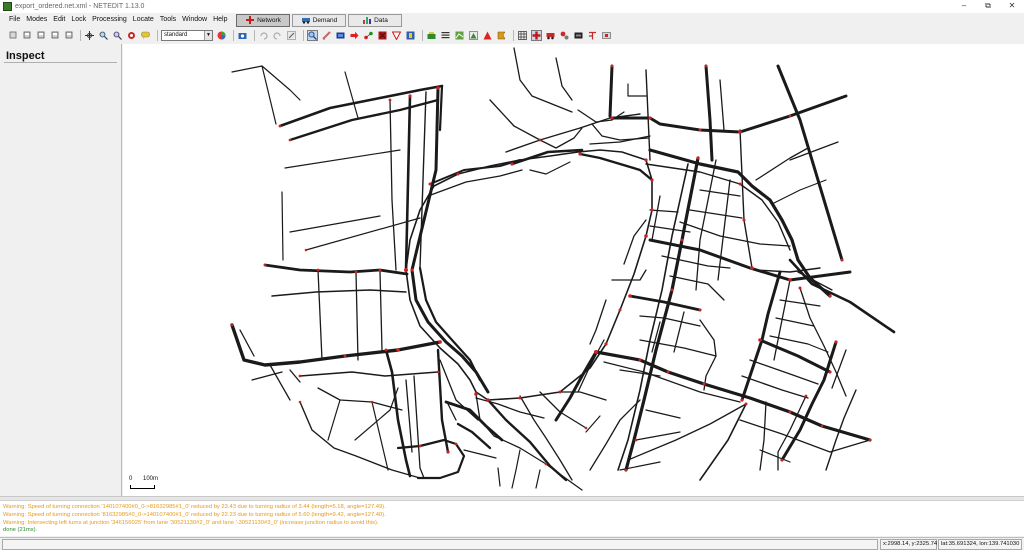 The height and width of the screenshot is (550, 1024). Describe the element at coordinates (326, 35) in the screenshot. I see `delete-mode-icon` at that location.